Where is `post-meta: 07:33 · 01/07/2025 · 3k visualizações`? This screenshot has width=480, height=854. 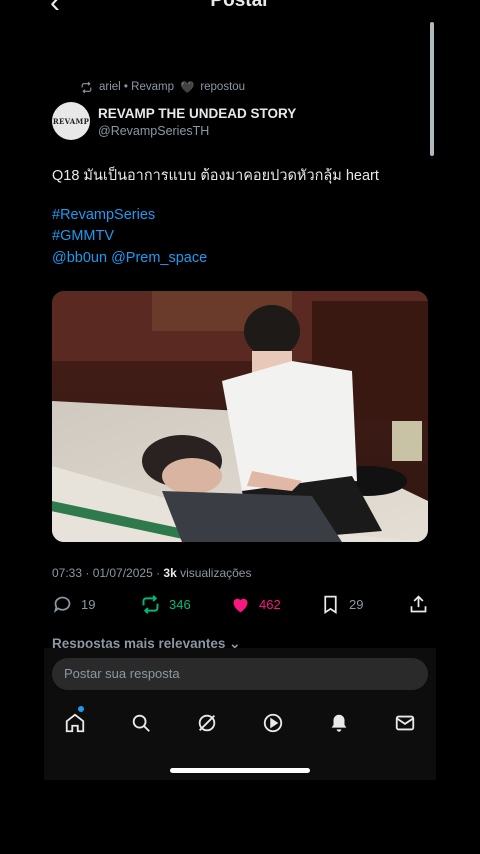 post-meta: 07:33 · 01/07/2025 · 3k visualizações is located at coordinates (151, 573).